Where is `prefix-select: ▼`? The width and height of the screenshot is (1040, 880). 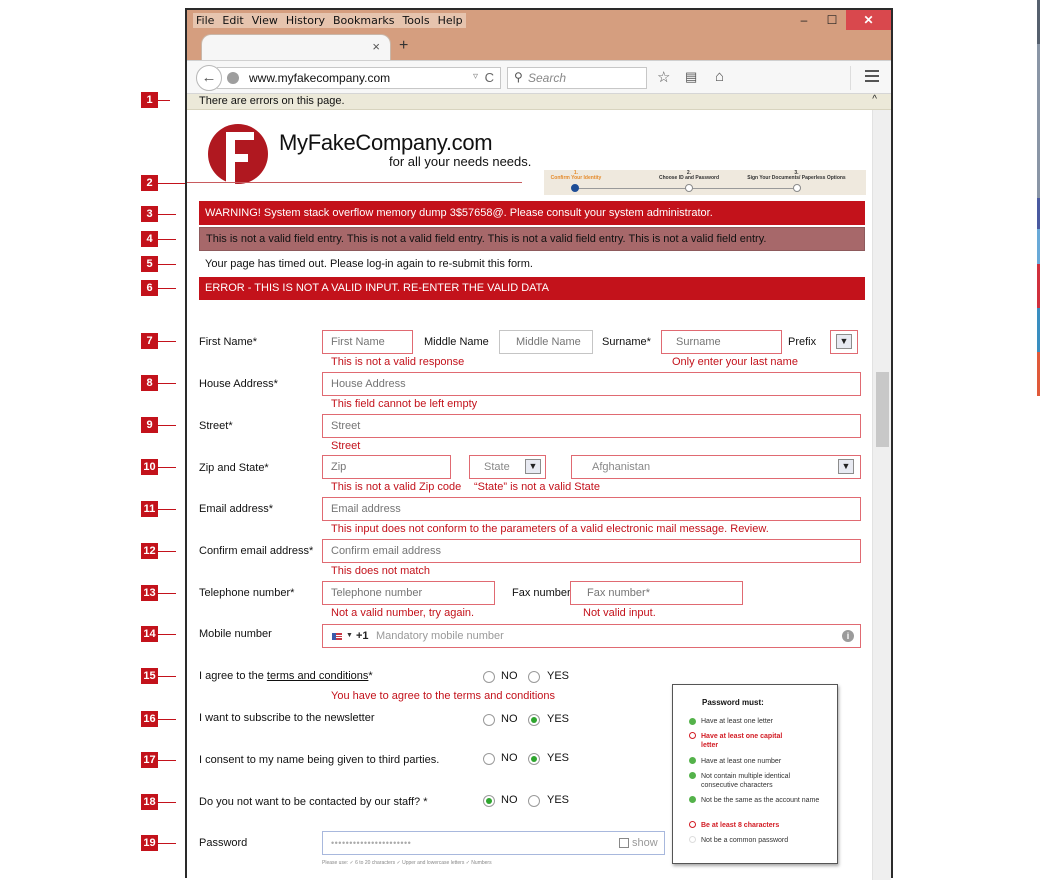
prefix-select: ▼ is located at coordinates (844, 342).